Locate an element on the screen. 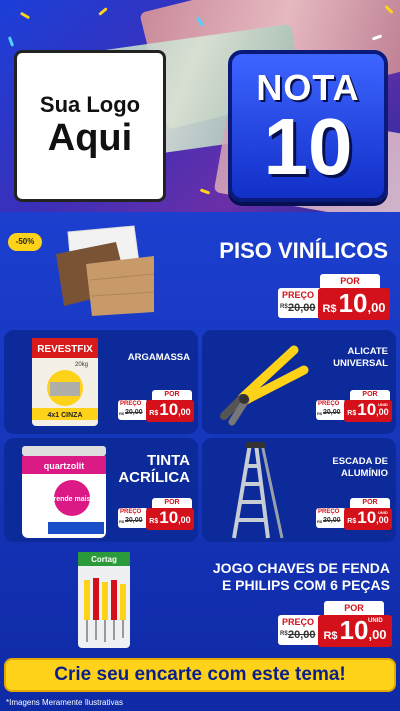 This screenshot has height=711, width=400. title-number: 10 is located at coordinates (308, 146).